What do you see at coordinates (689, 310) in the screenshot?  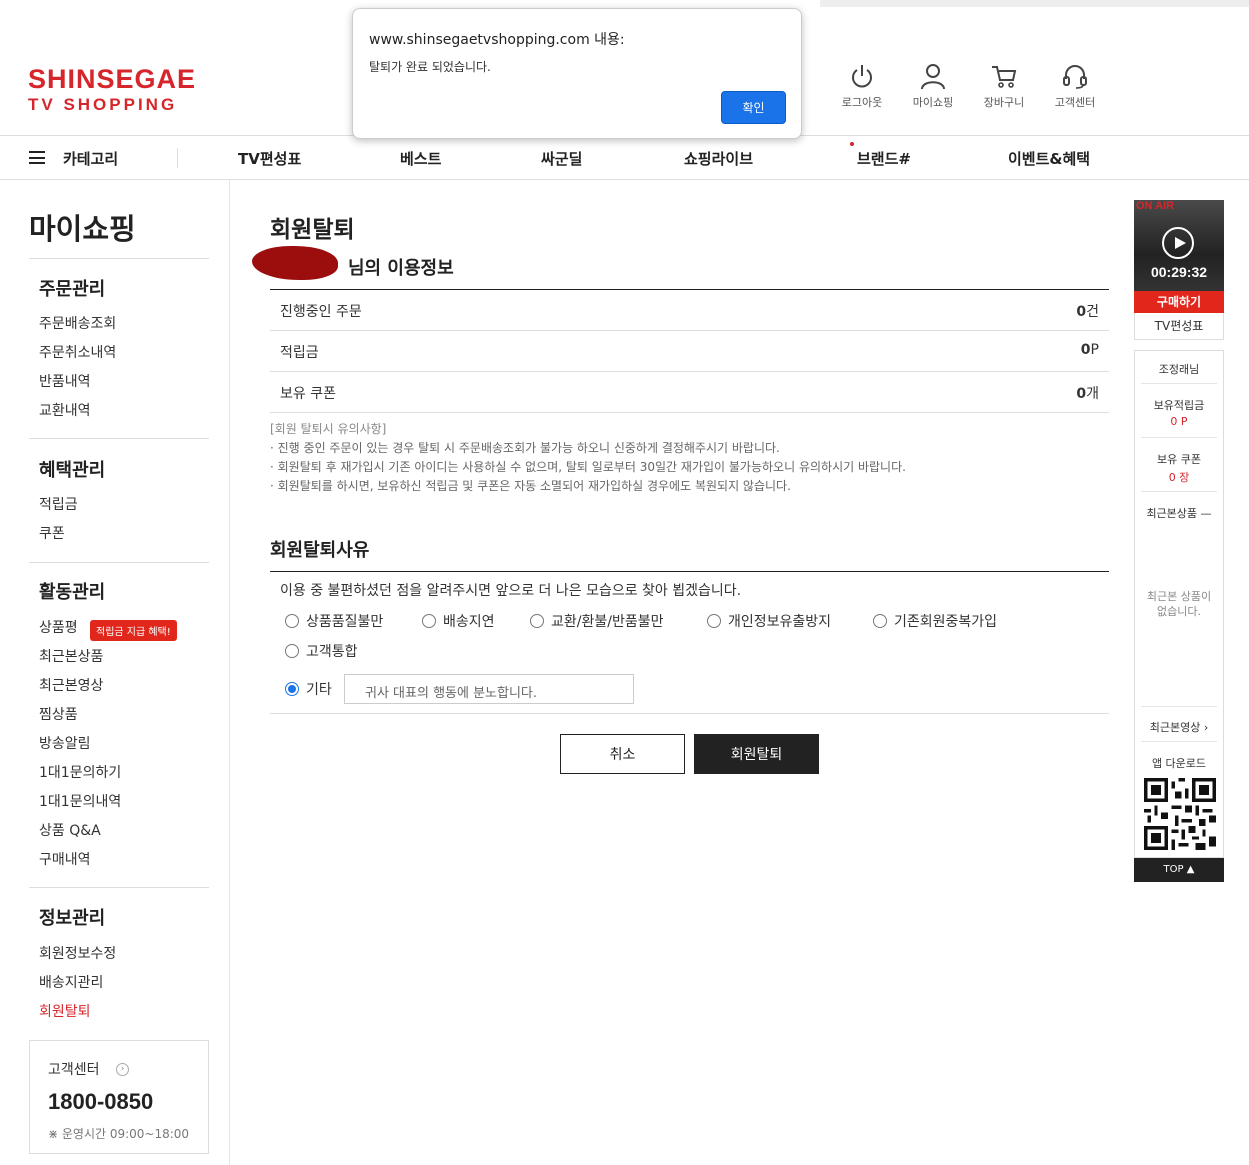 I see `table-row: 진행중인 주문 0건` at bounding box center [689, 310].